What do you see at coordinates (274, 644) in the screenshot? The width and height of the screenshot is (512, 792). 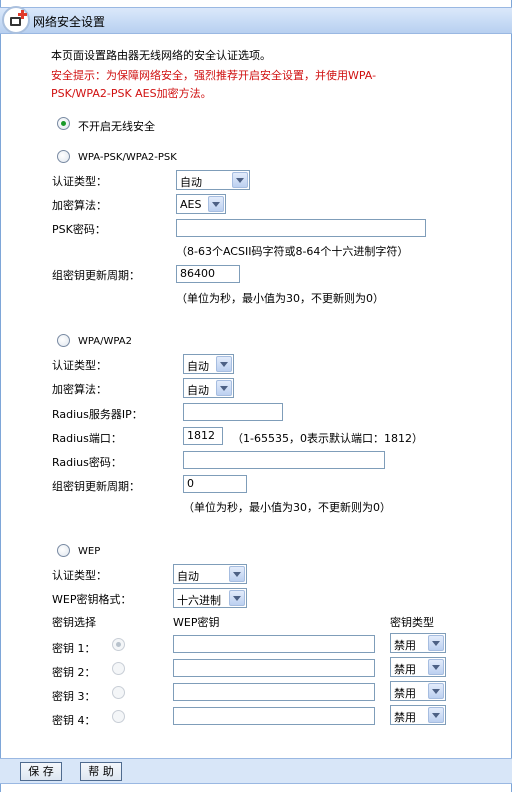 I see `key-1-input` at bounding box center [274, 644].